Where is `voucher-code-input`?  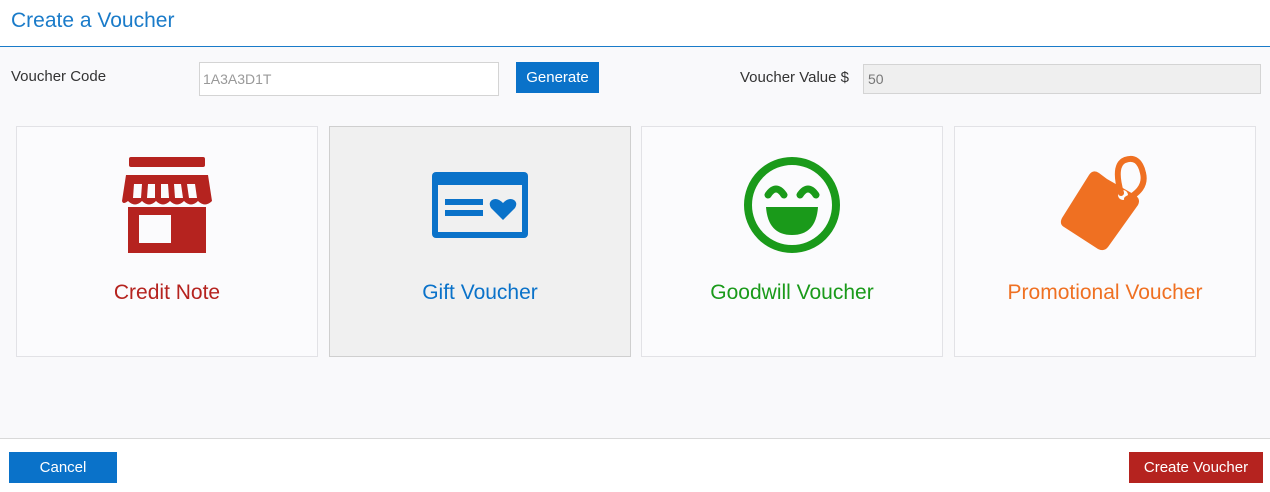
voucher-code-input is located at coordinates (349, 79).